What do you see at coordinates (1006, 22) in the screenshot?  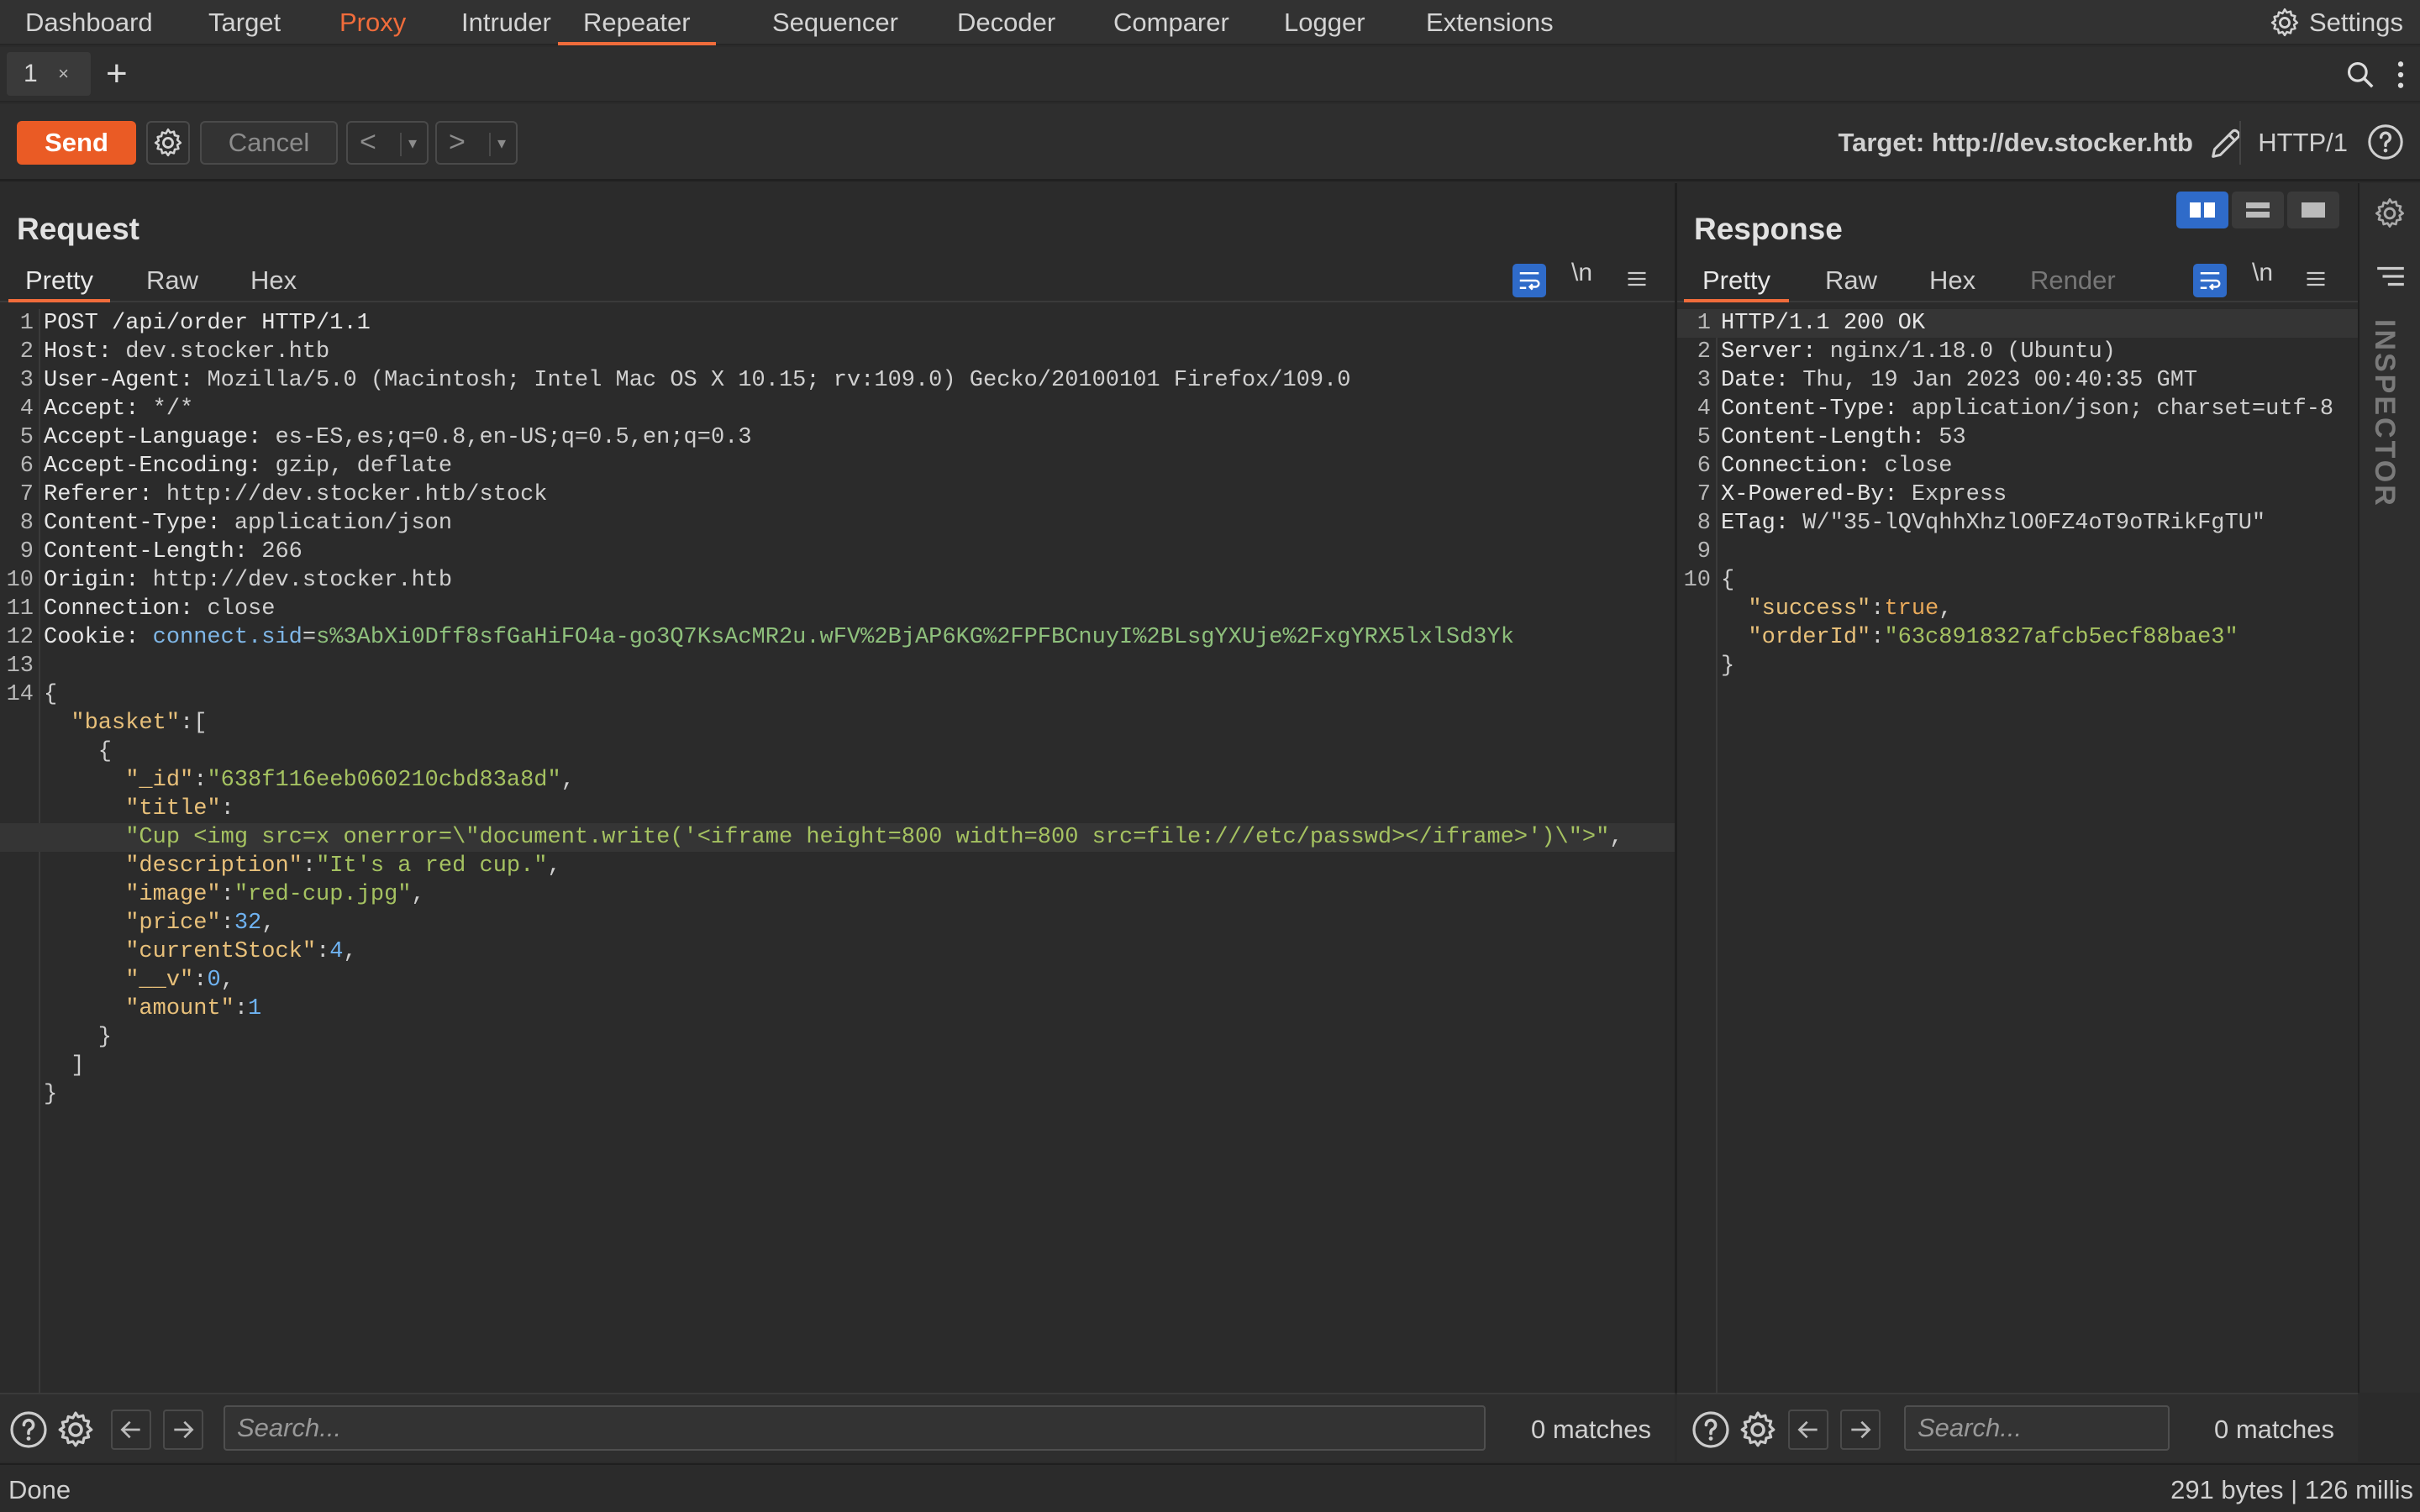 I see `nav-decoder: Decoder` at bounding box center [1006, 22].